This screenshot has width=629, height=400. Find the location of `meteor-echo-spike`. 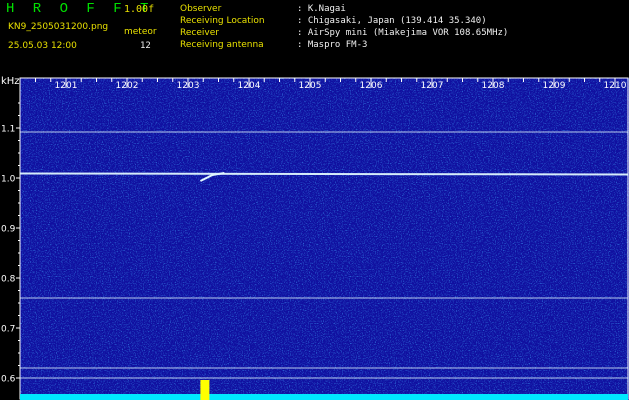

meteor-echo-spike is located at coordinates (205, 390).